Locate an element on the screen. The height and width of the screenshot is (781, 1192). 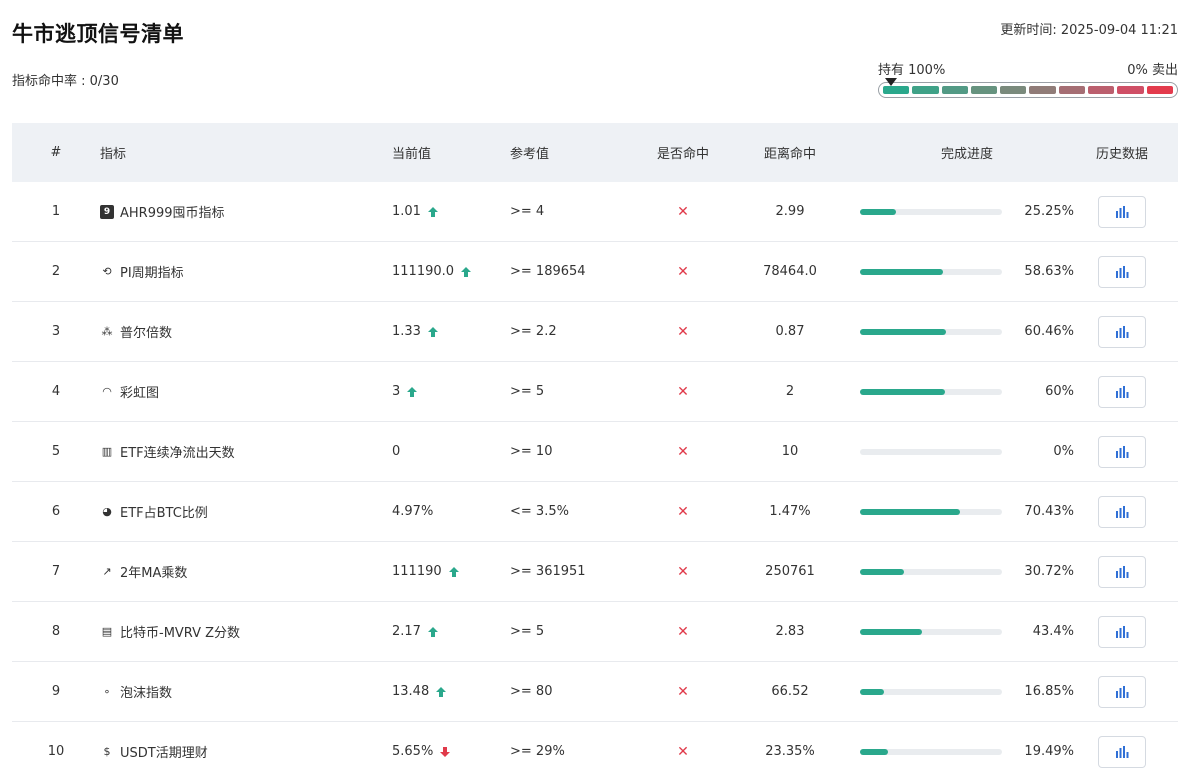
progress-cell: 43.4% is located at coordinates (967, 631).